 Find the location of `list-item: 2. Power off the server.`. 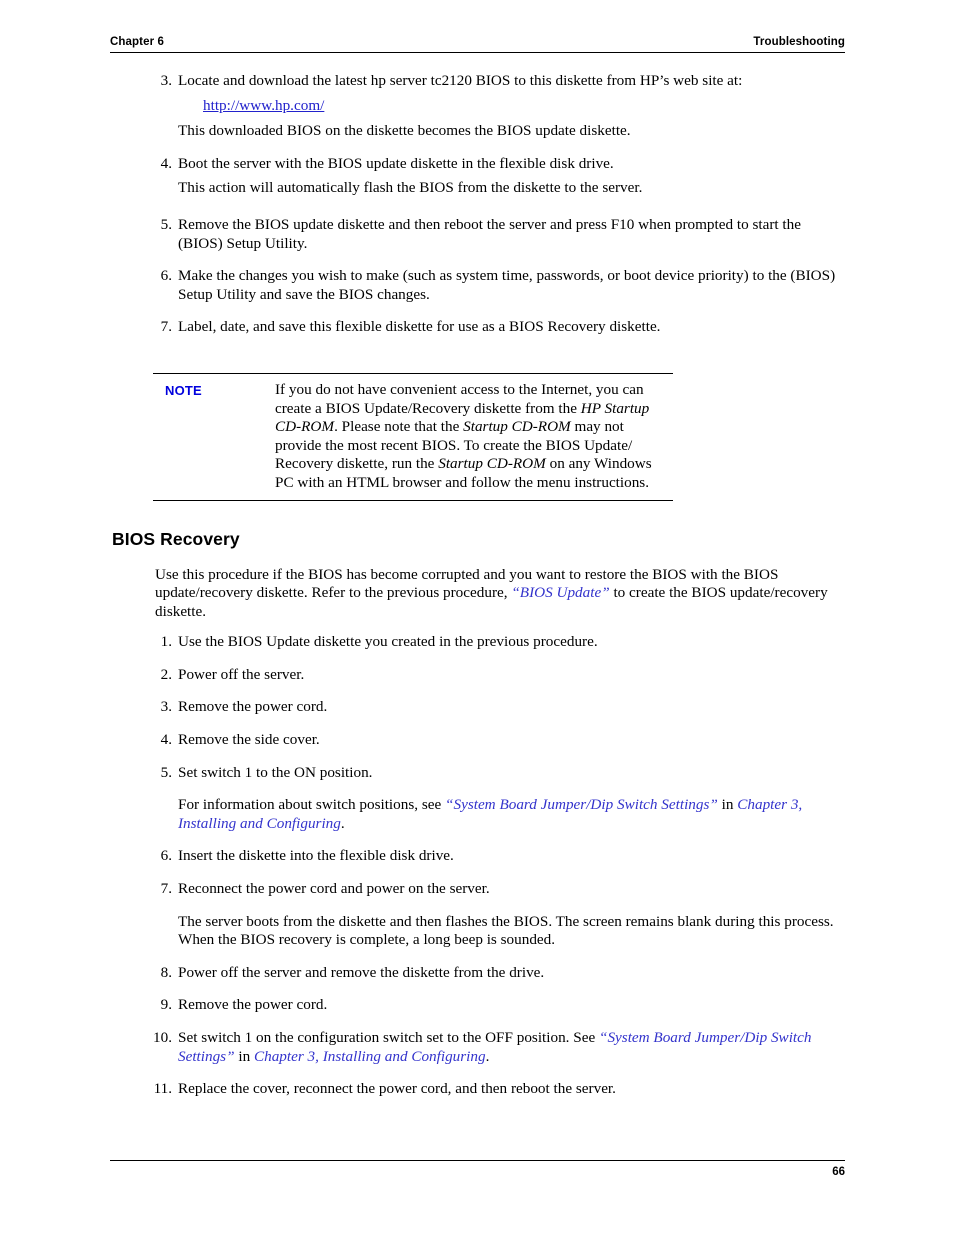

list-item: 2. Power off the server. is located at coordinates (477, 675).